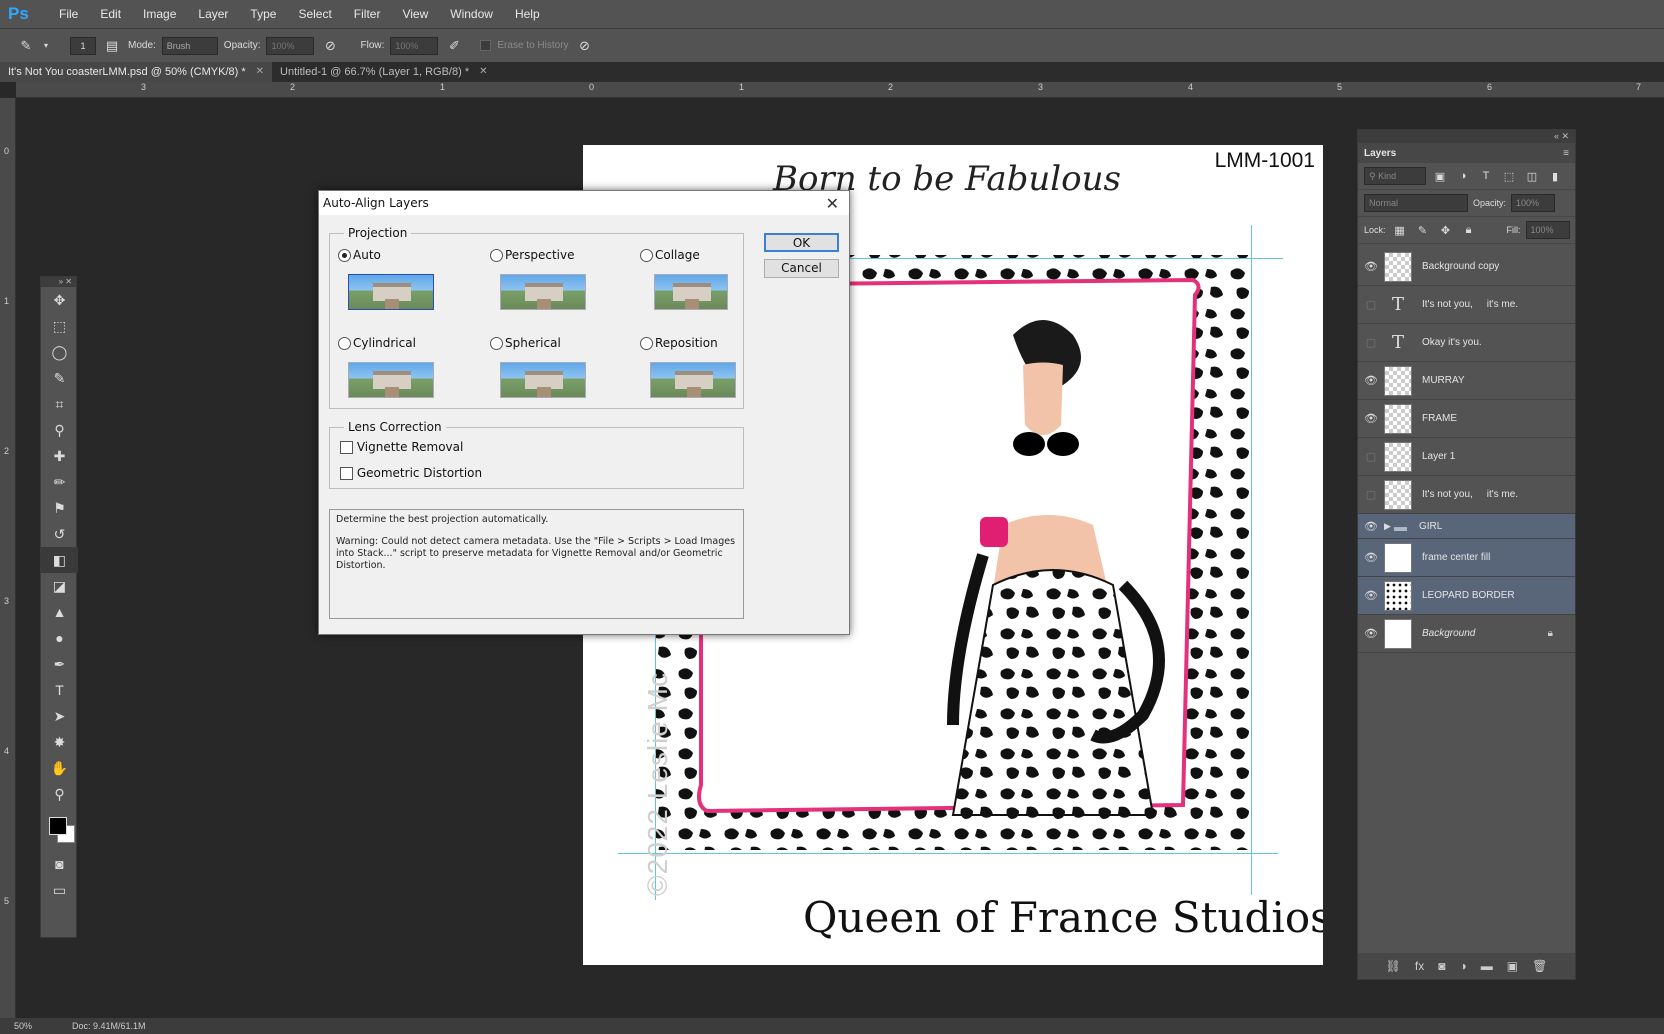 This screenshot has width=1664, height=1034. What do you see at coordinates (1419, 966) in the screenshot?
I see `fx-icon: fx` at bounding box center [1419, 966].